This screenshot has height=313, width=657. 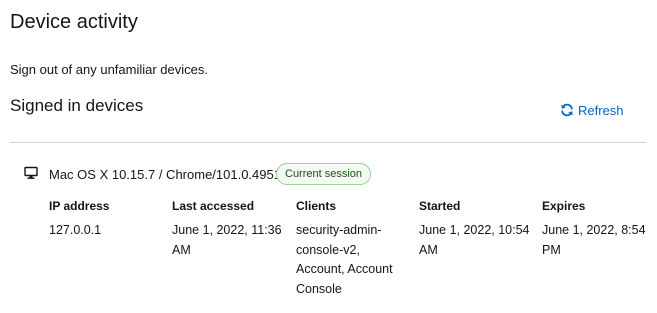 I want to click on started-value: June 1, 2022, 10:54 AM, so click(x=474, y=240).